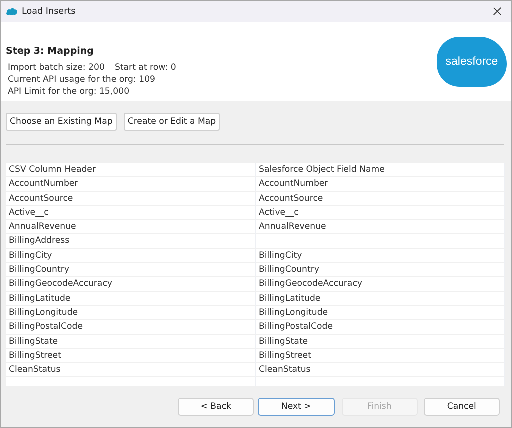 This screenshot has width=512, height=428. What do you see at coordinates (145, 68) in the screenshot?
I see `info-text: Start at row: 0` at bounding box center [145, 68].